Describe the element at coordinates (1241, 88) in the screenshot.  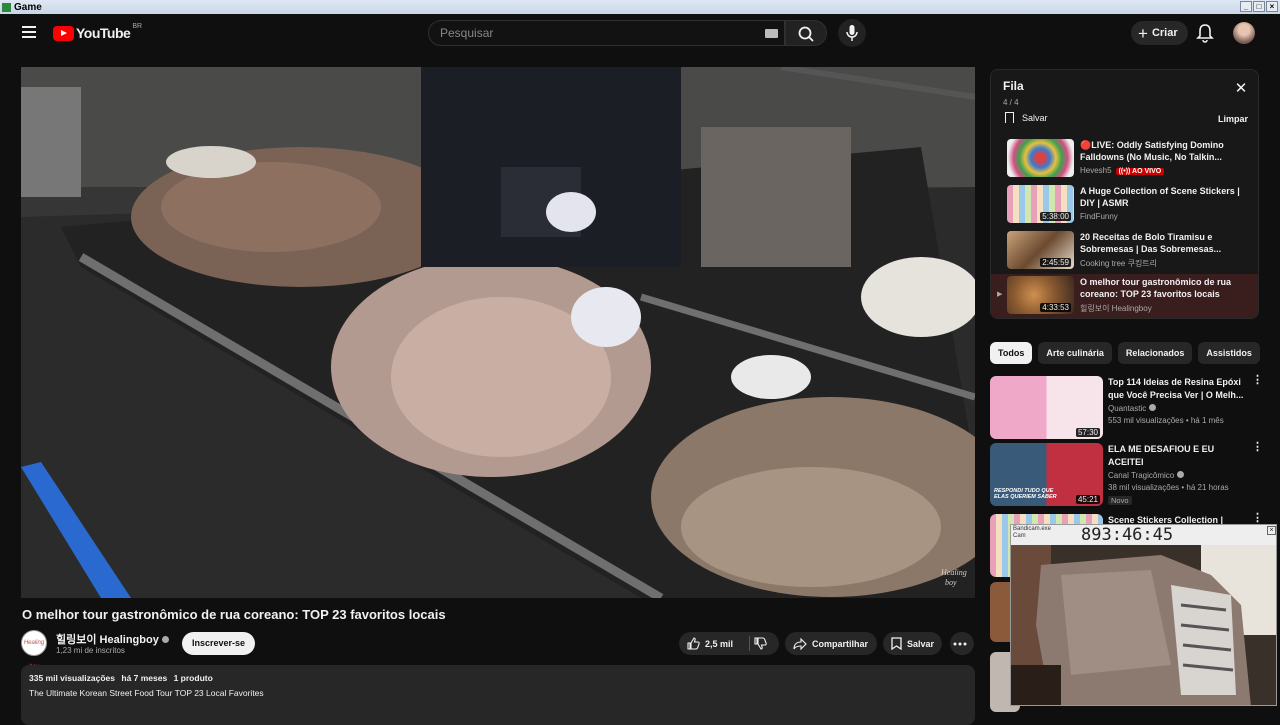
I see `close-icon: ✕` at that location.